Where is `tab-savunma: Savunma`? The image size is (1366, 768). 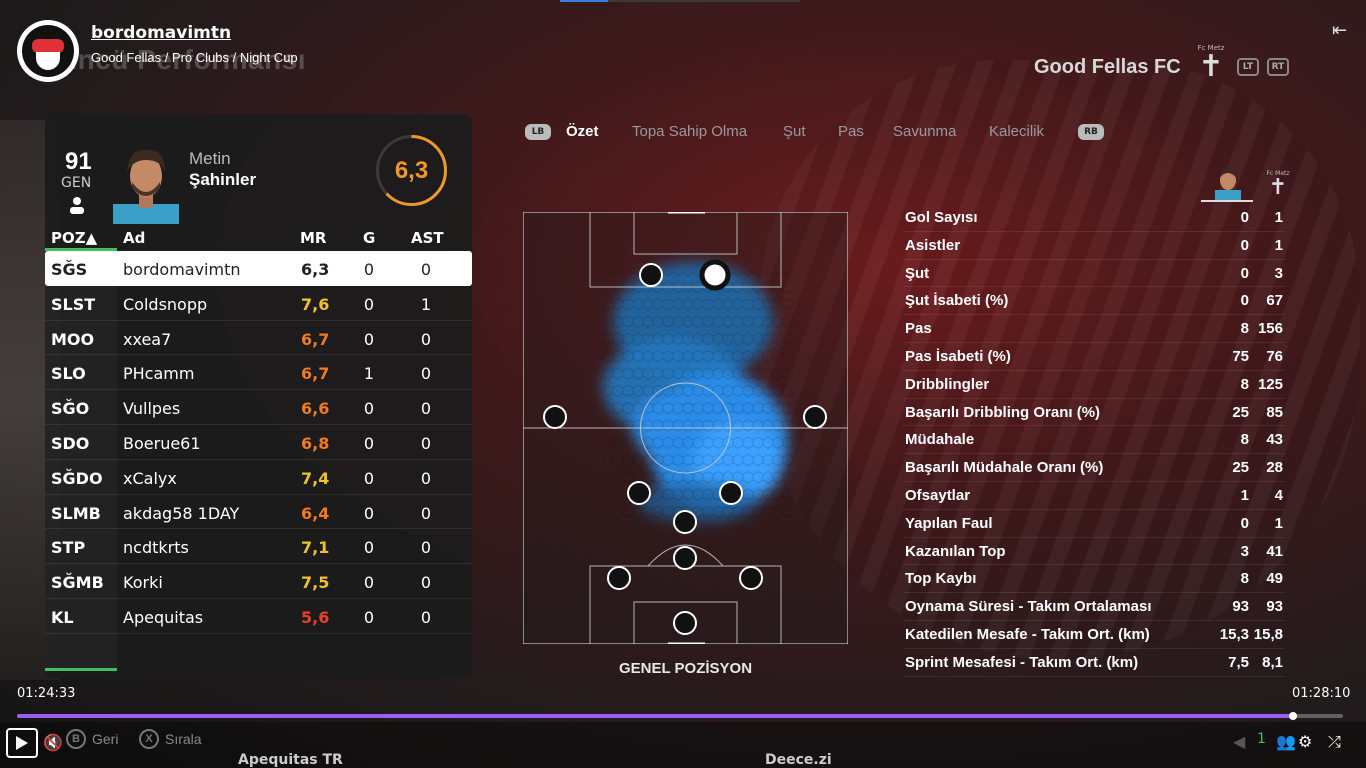
tab-savunma: Savunma is located at coordinates (924, 131).